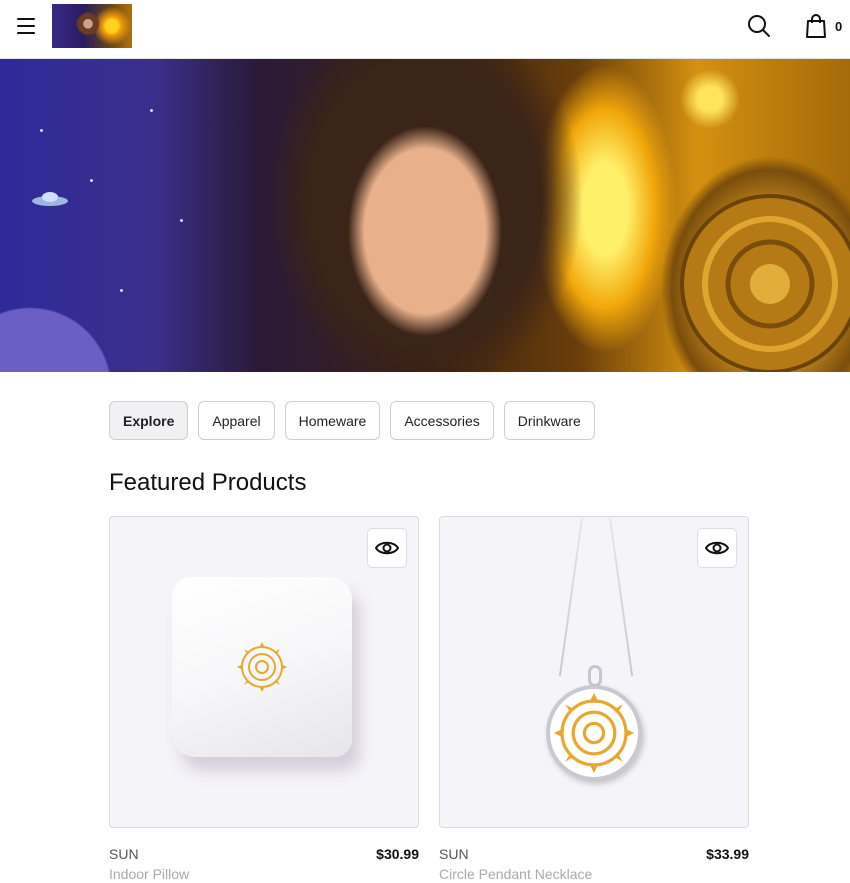  I want to click on product-image-necklace, so click(594, 672).